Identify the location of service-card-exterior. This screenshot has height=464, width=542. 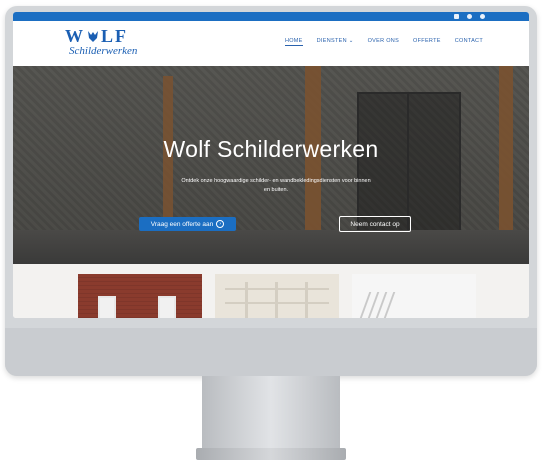
(140, 296).